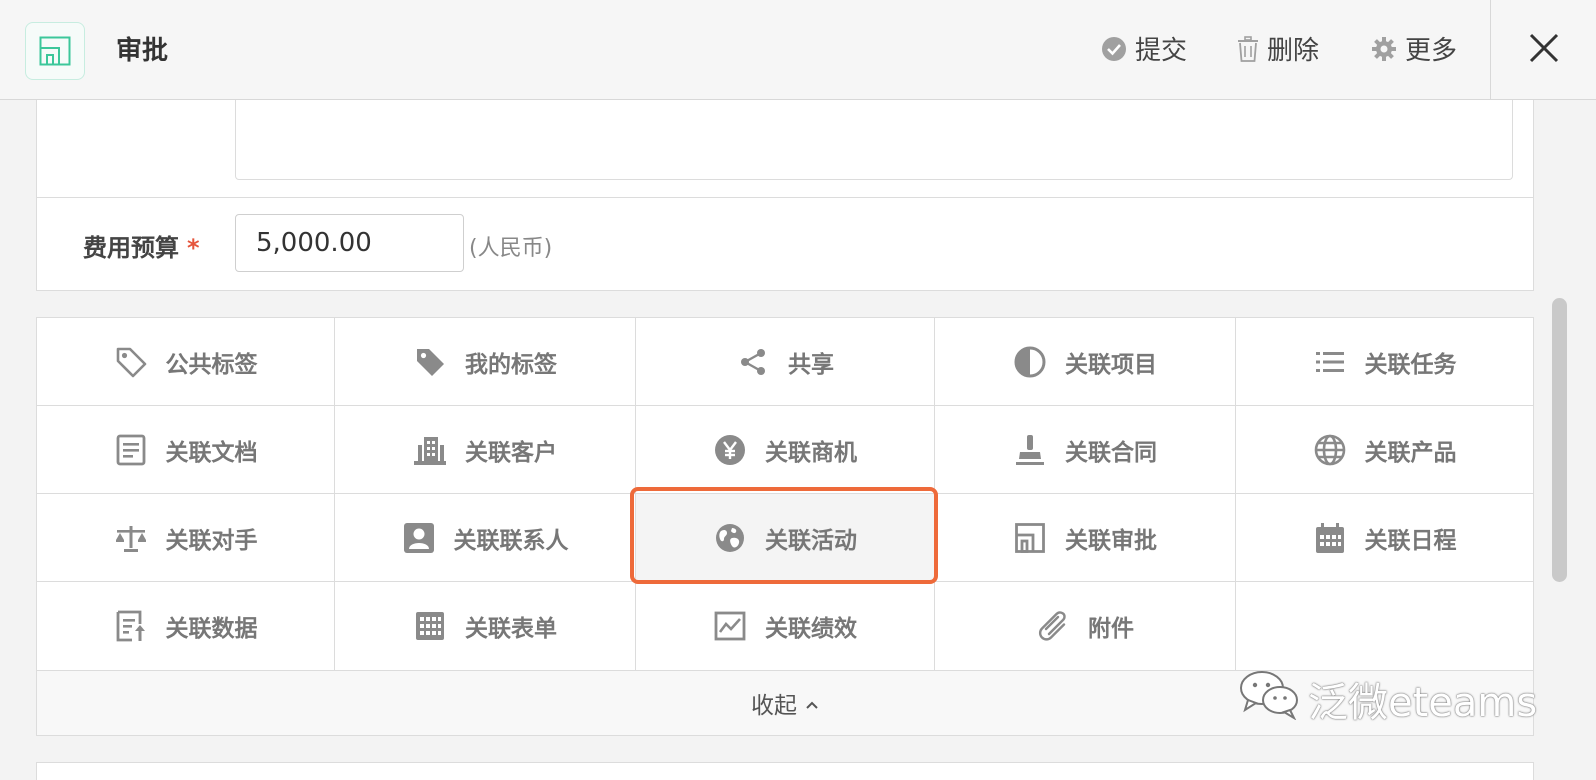 The width and height of the screenshot is (1596, 780). I want to click on approval-icon, so click(1030, 538).